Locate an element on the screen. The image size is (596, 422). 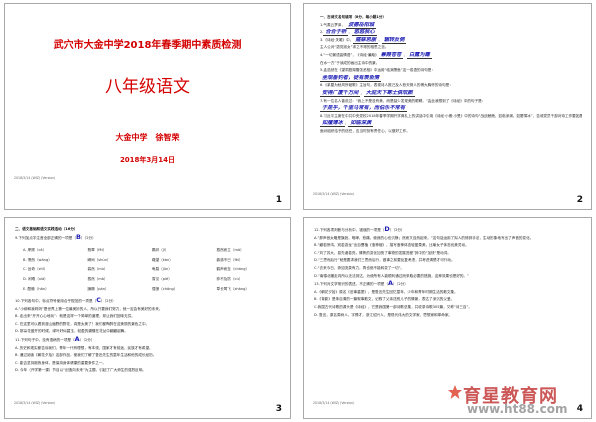
answer-text: 合合于桥 is located at coordinates (336, 33).